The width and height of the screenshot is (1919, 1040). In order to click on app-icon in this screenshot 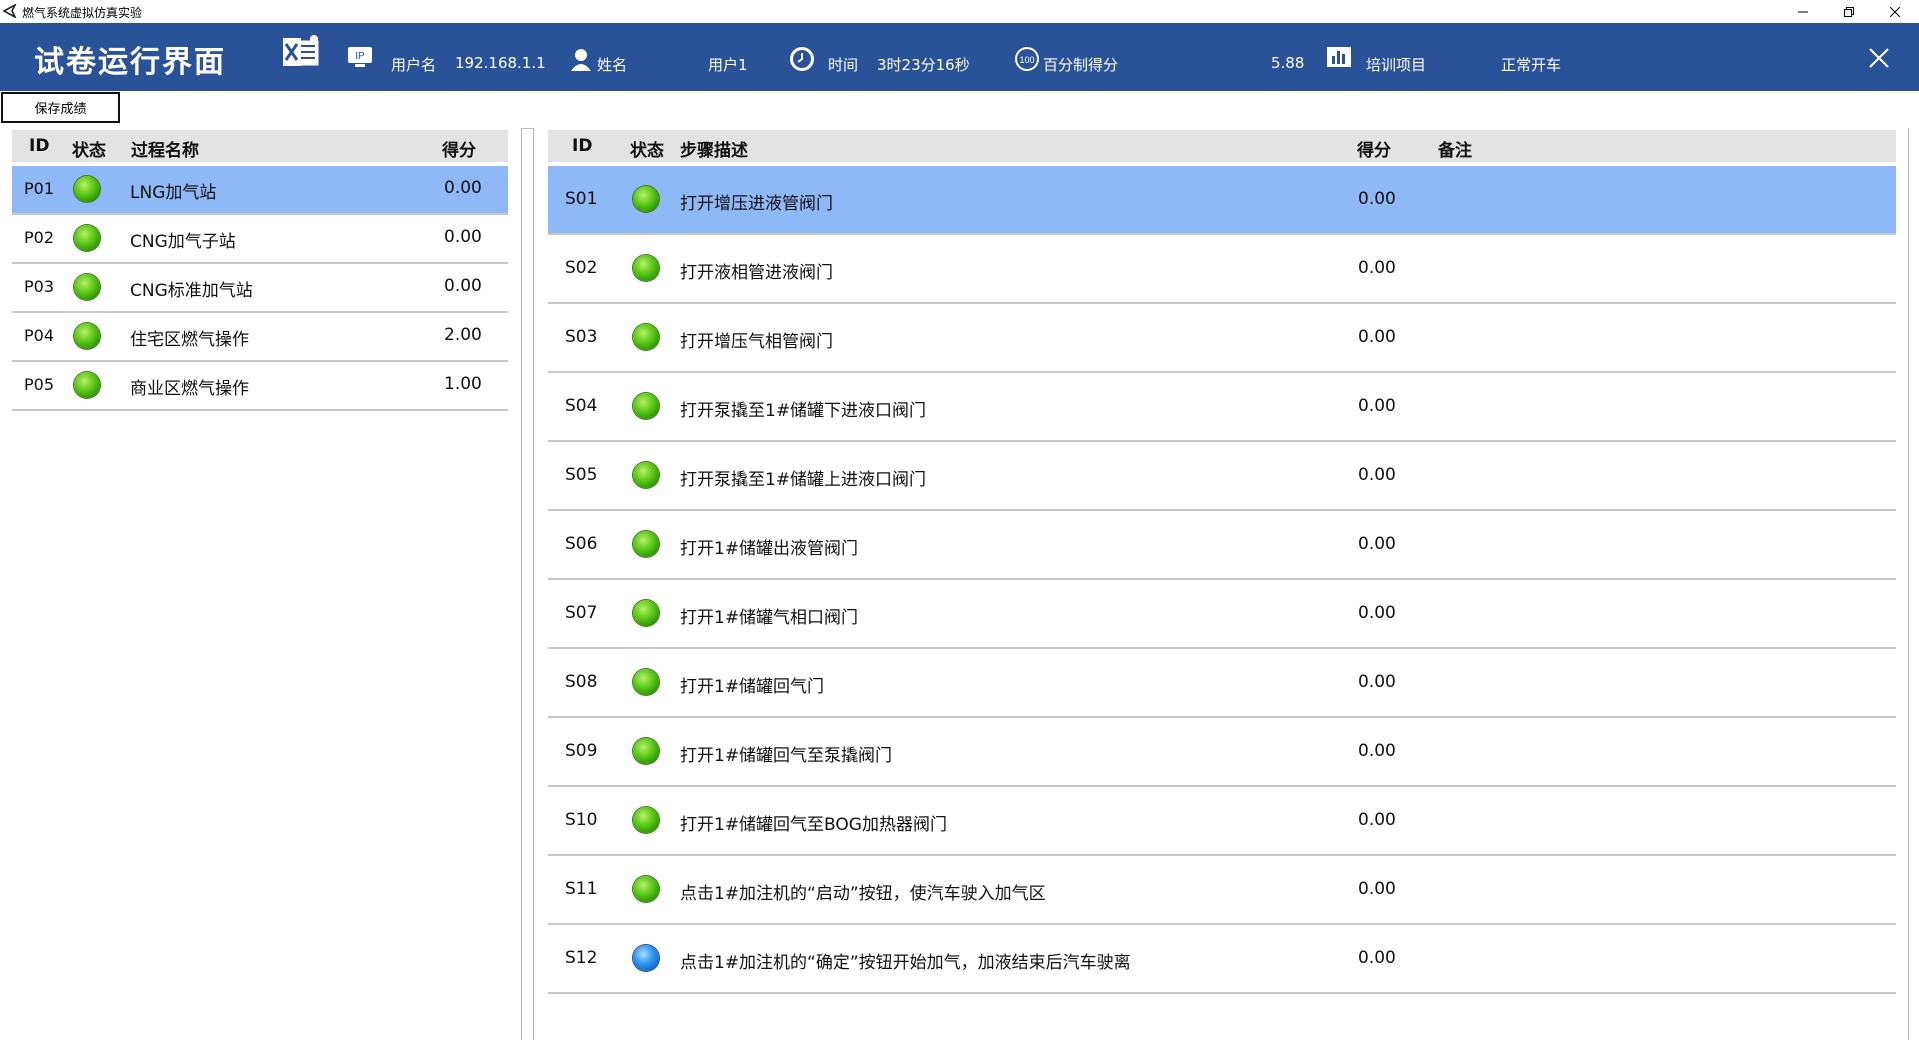, I will do `click(10, 11)`.